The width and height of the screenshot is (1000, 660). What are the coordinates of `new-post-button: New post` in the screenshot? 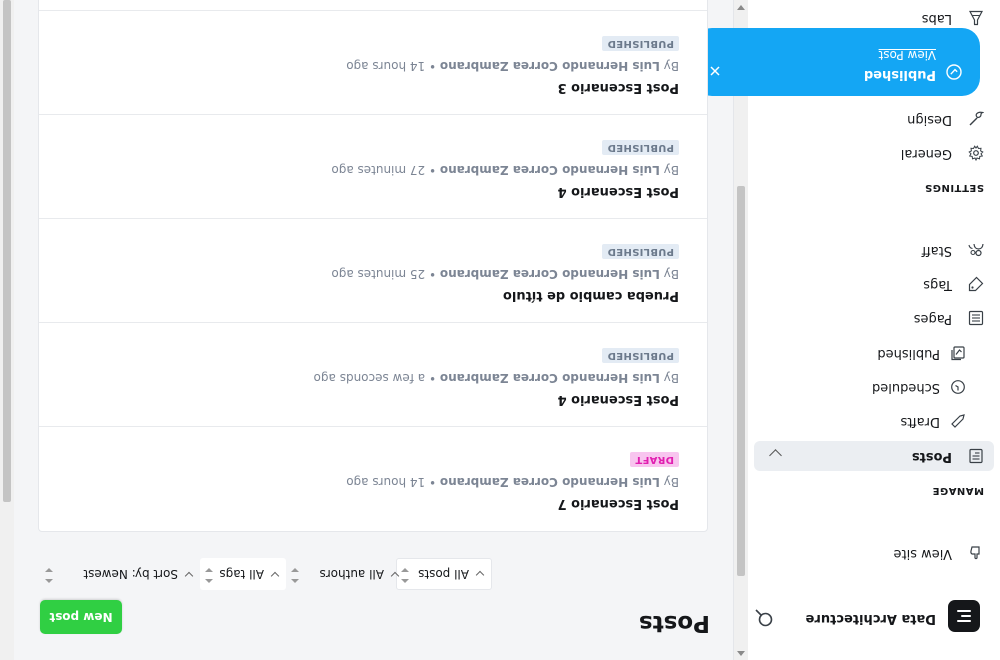 It's located at (81, 617).